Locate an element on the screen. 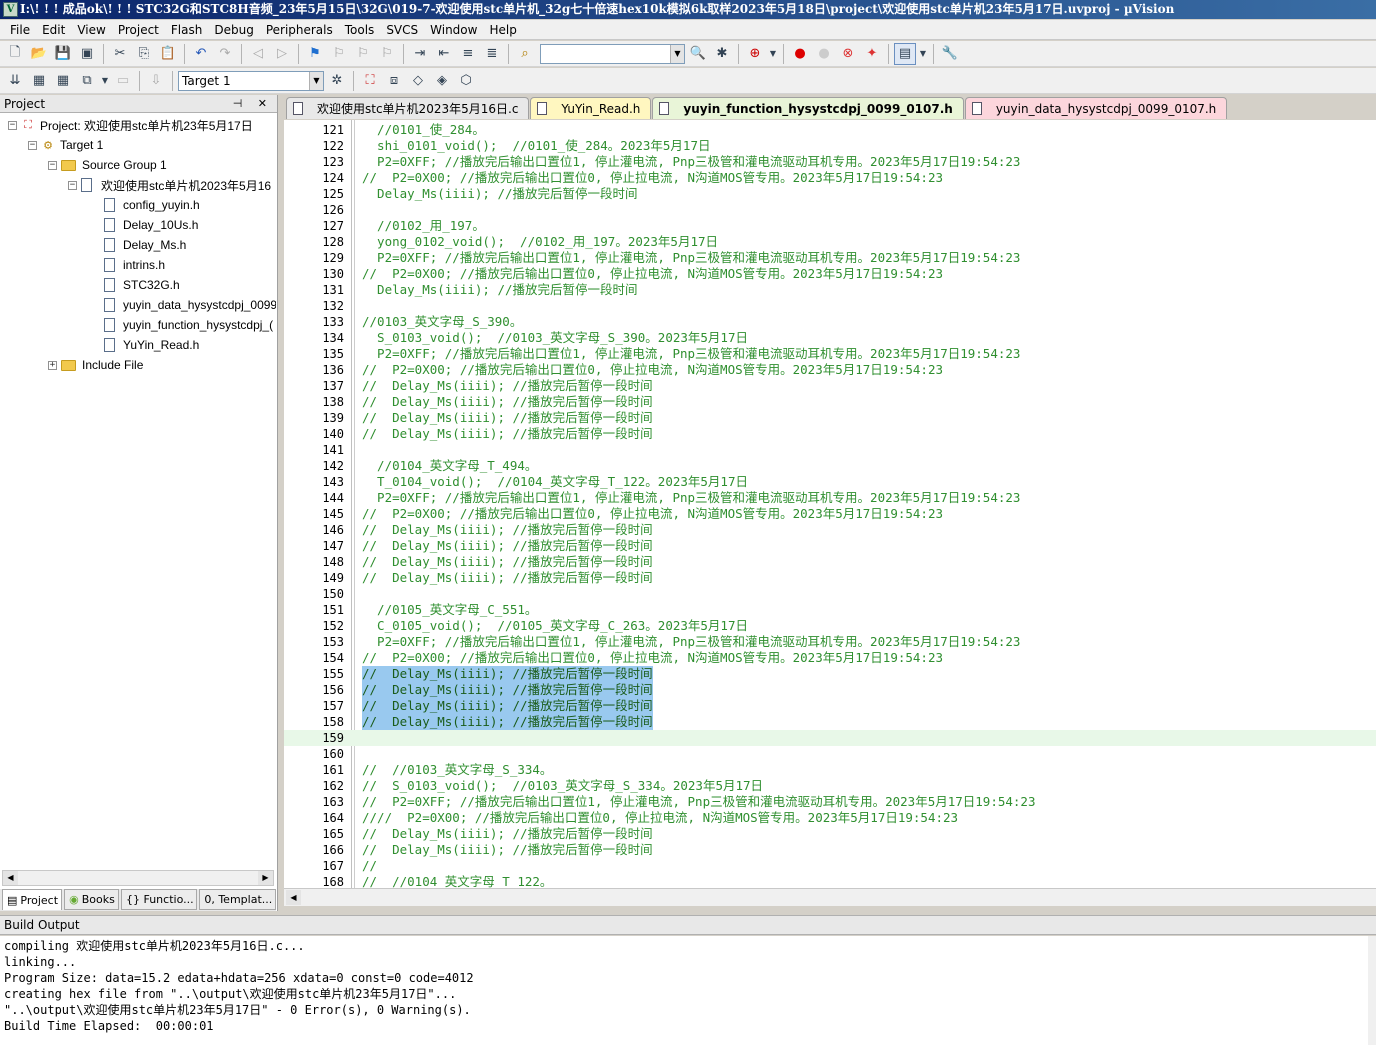 The height and width of the screenshot is (1045, 1376). code-line: 165 // Delay_Ms(iiii); //播放完后暂停一段时间 is located at coordinates (830, 834).